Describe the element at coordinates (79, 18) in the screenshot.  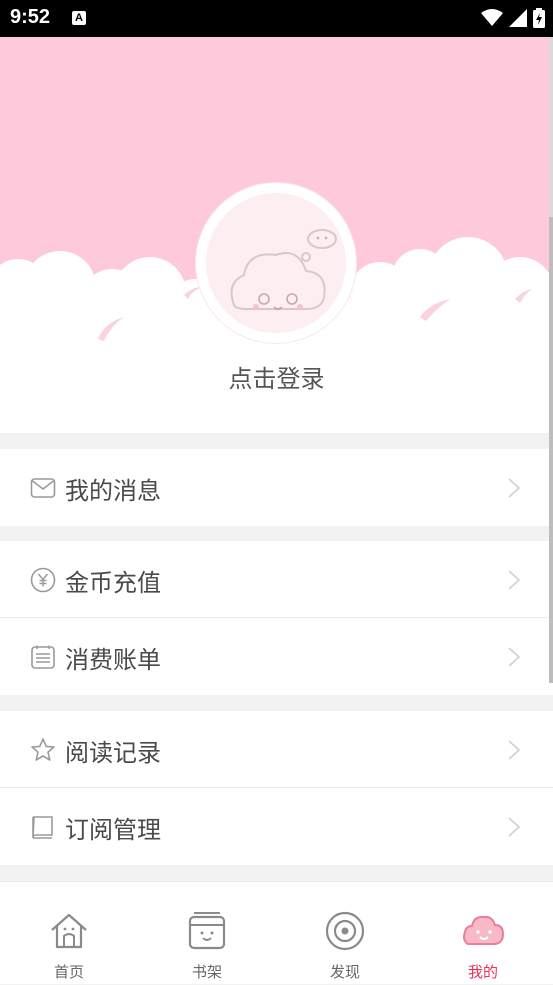
I see `notification-a-icon: A` at that location.